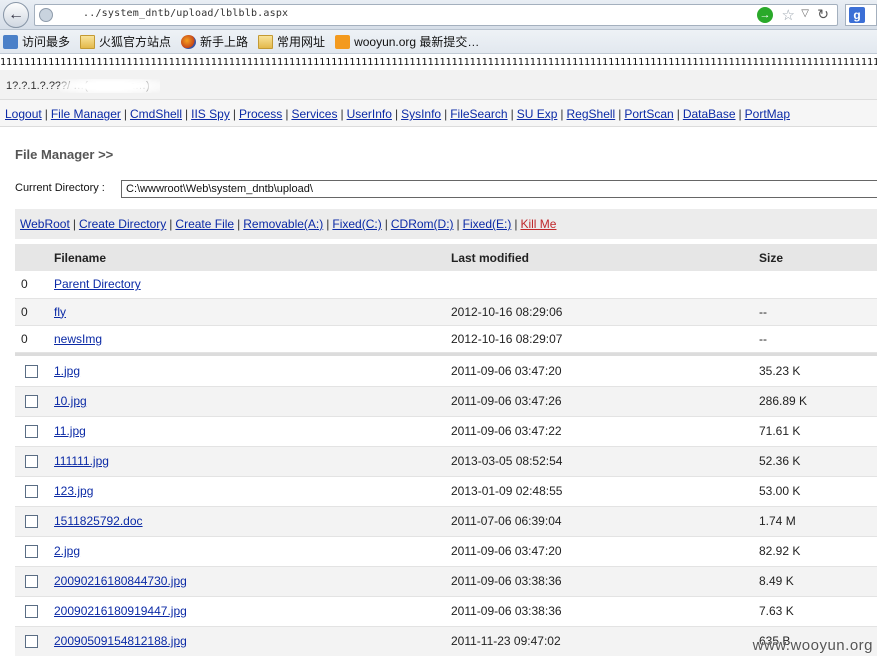 This screenshot has height=656, width=877. What do you see at coordinates (812, 645) in the screenshot?
I see `watermark-text: www.wooyun.org` at bounding box center [812, 645].